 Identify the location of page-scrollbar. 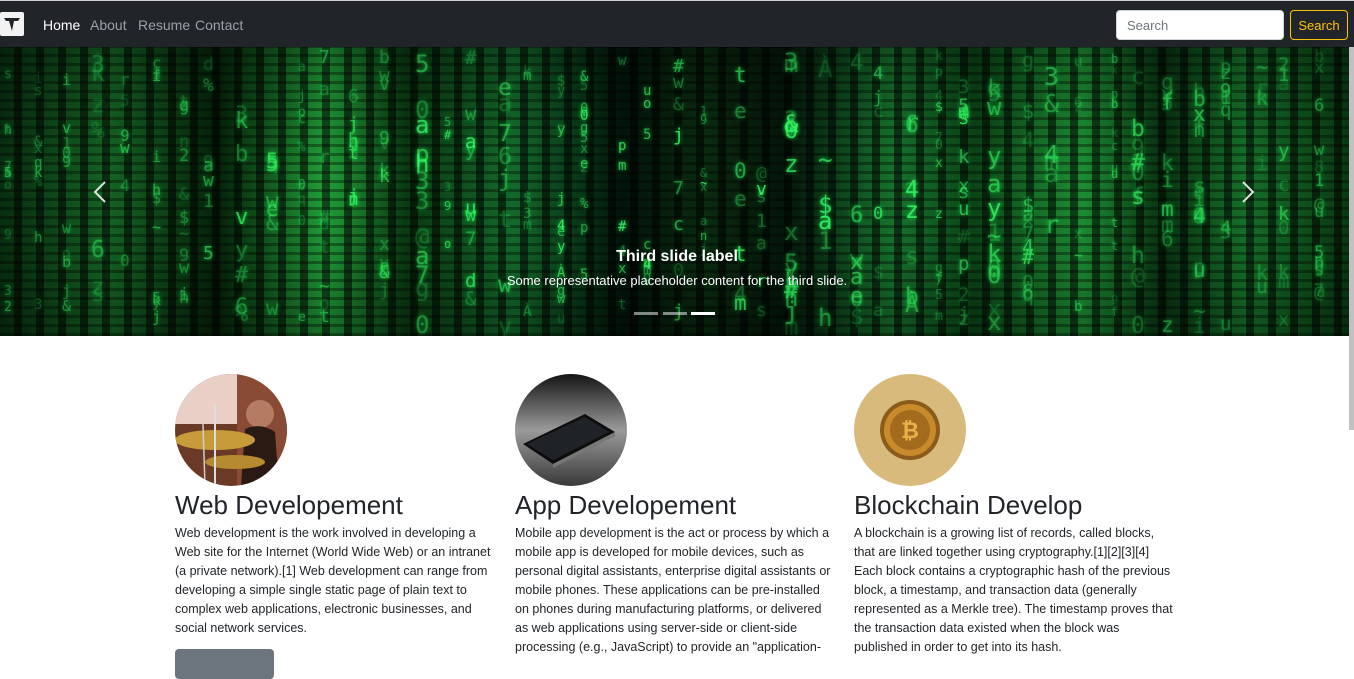
(1351, 238).